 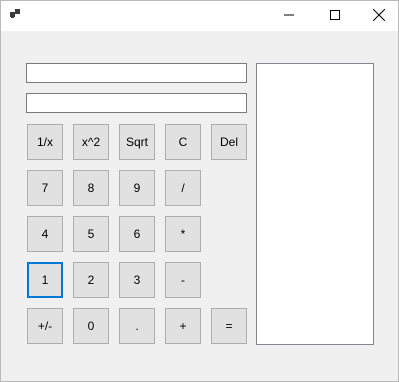 I want to click on close-button, so click(x=377, y=16).